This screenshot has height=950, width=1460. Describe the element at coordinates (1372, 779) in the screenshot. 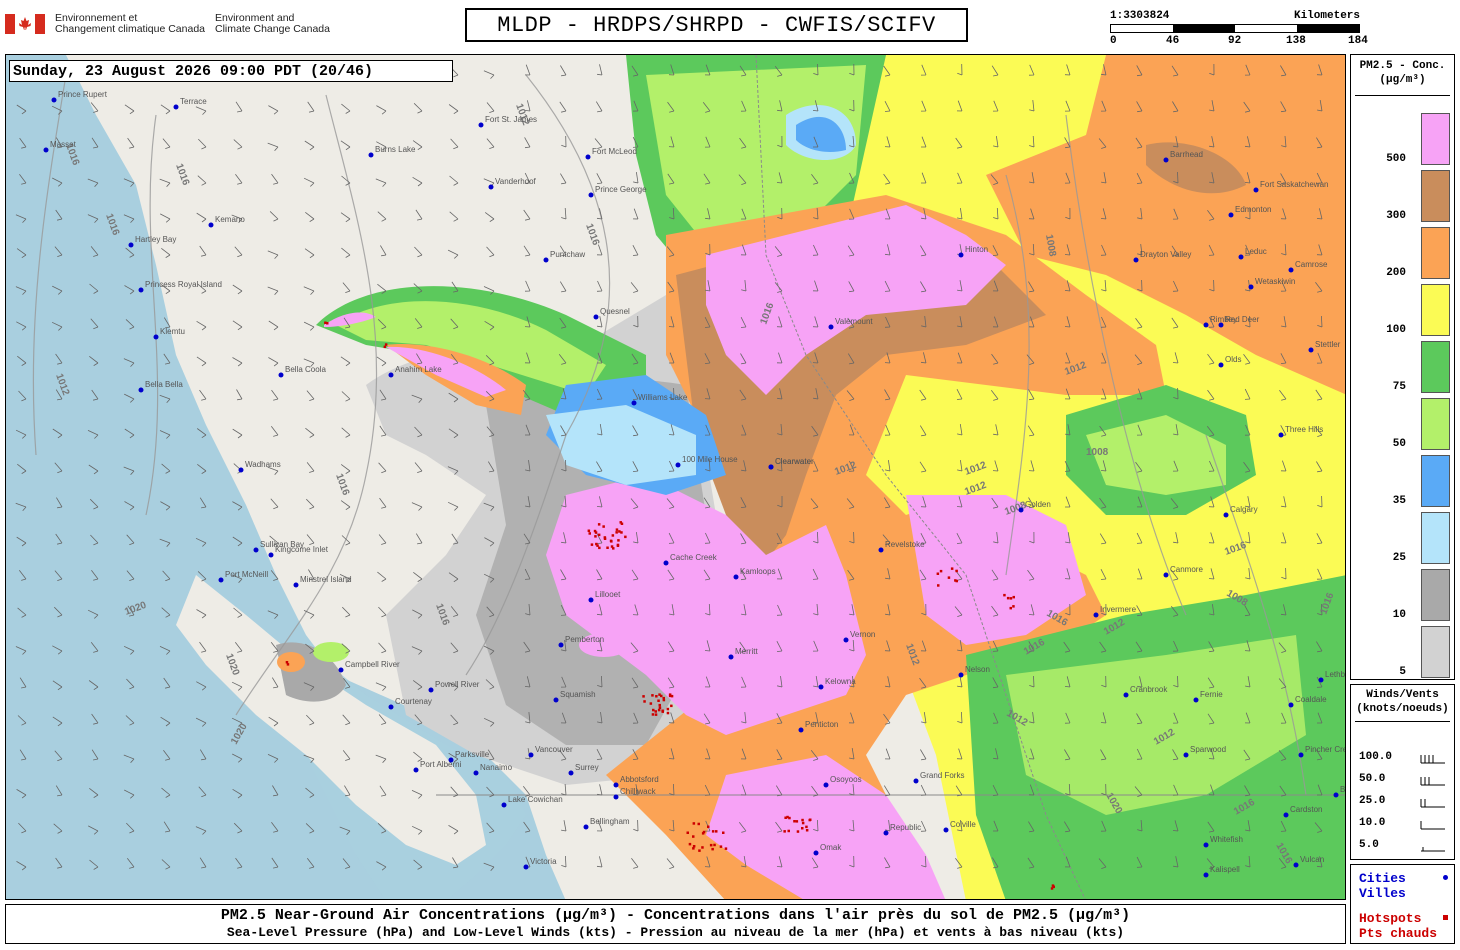

I see `wind-speed-label: 50.0` at that location.